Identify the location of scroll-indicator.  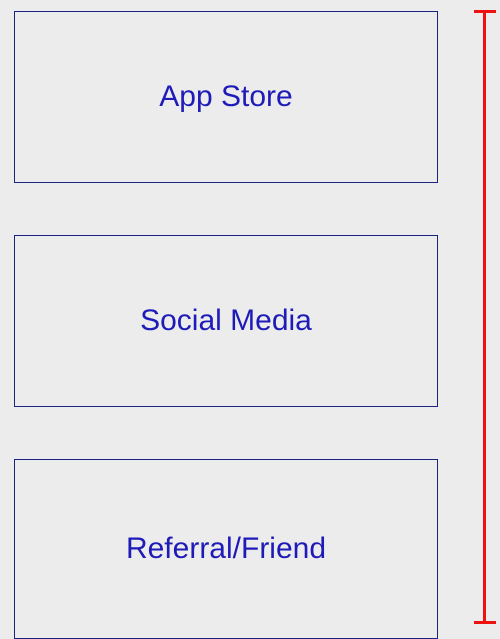
(485, 317).